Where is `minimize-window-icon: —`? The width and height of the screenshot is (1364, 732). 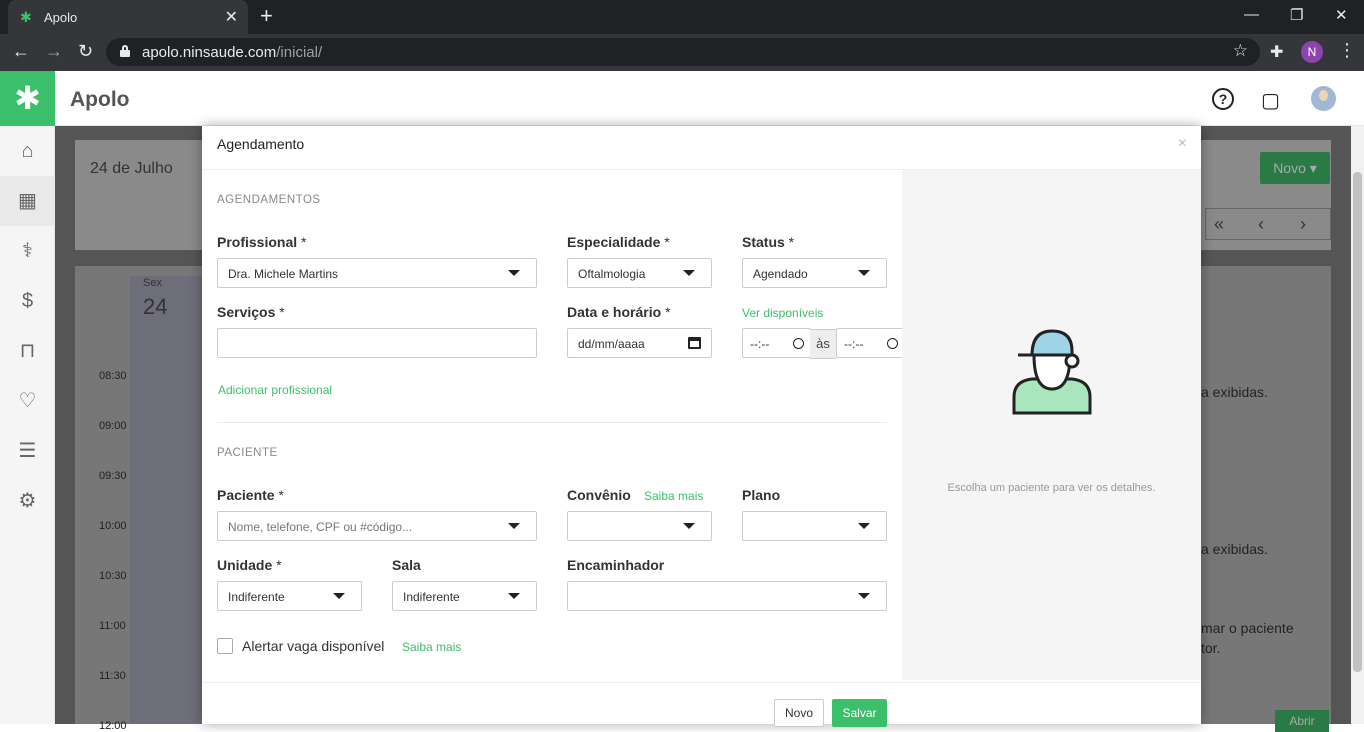
minimize-window-icon: — is located at coordinates (1251, 14).